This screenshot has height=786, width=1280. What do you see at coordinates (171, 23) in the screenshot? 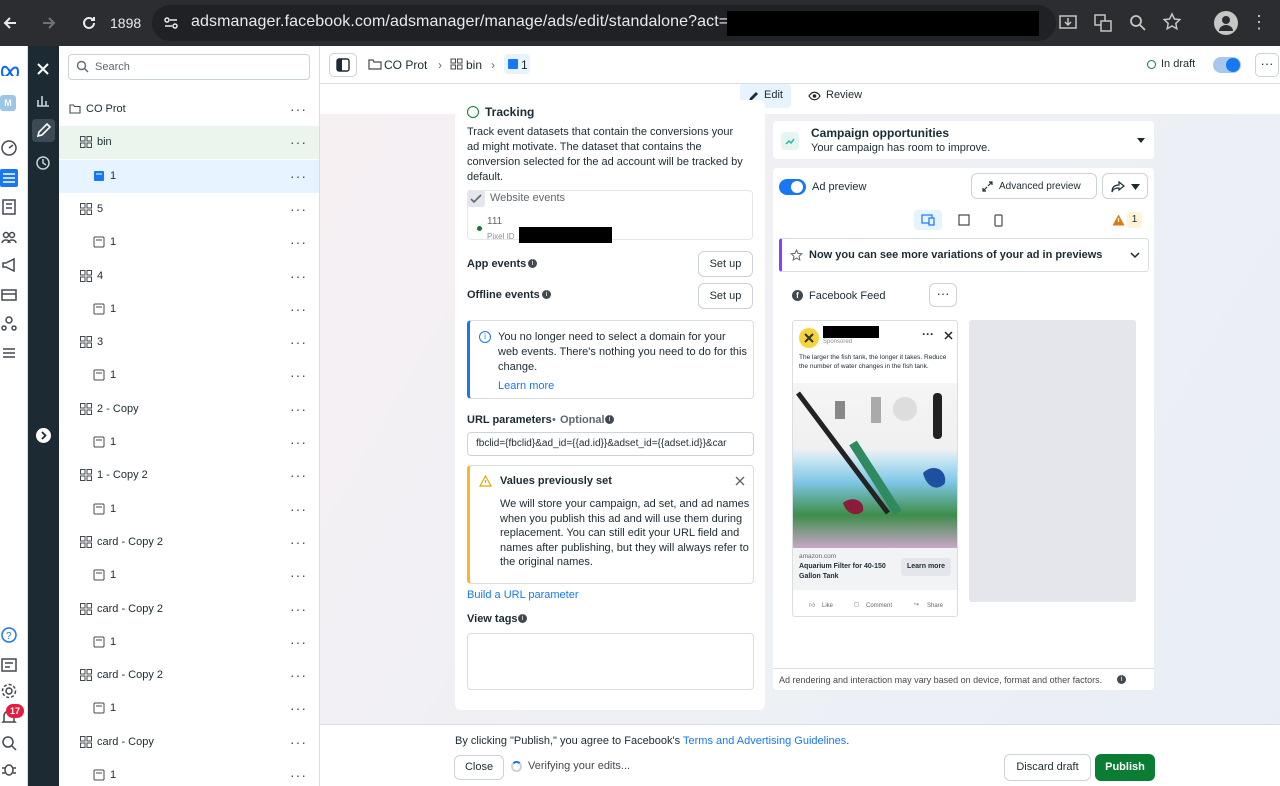
I see `site-settings-icon` at bounding box center [171, 23].